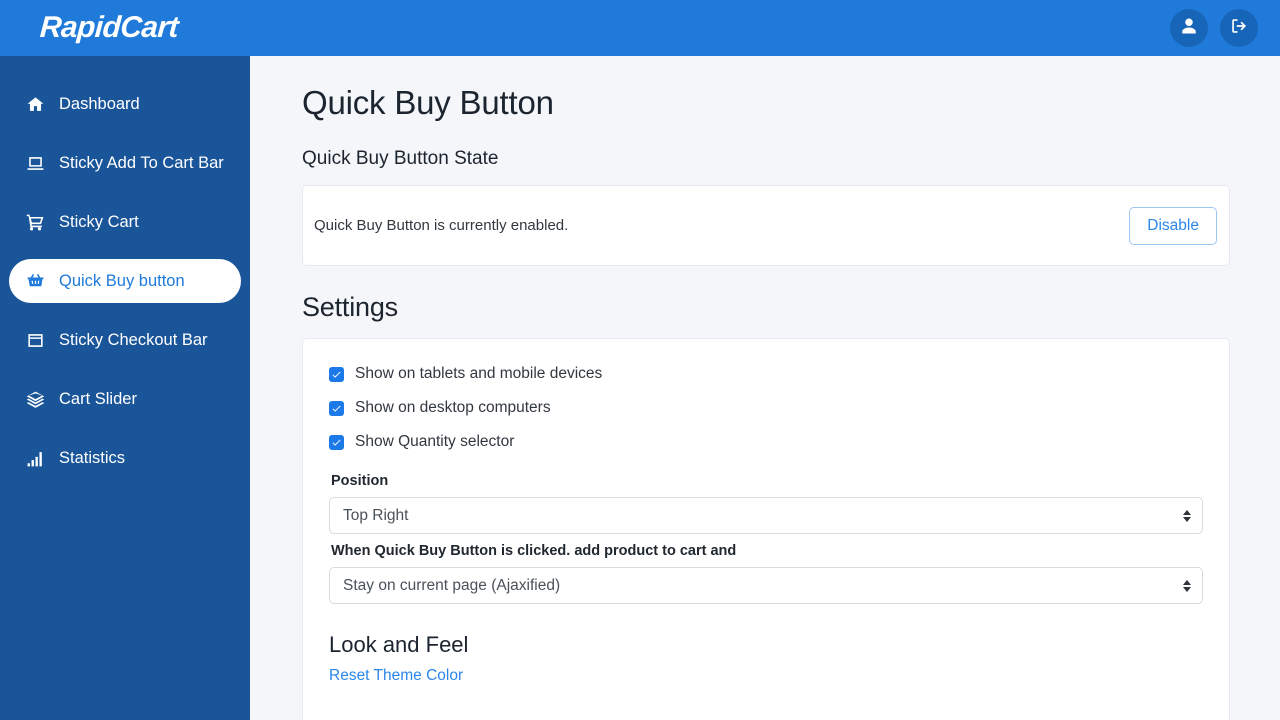 The width and height of the screenshot is (1280, 720). Describe the element at coordinates (99, 221) in the screenshot. I see `sidebar-item-label: Sticky Cart` at that location.